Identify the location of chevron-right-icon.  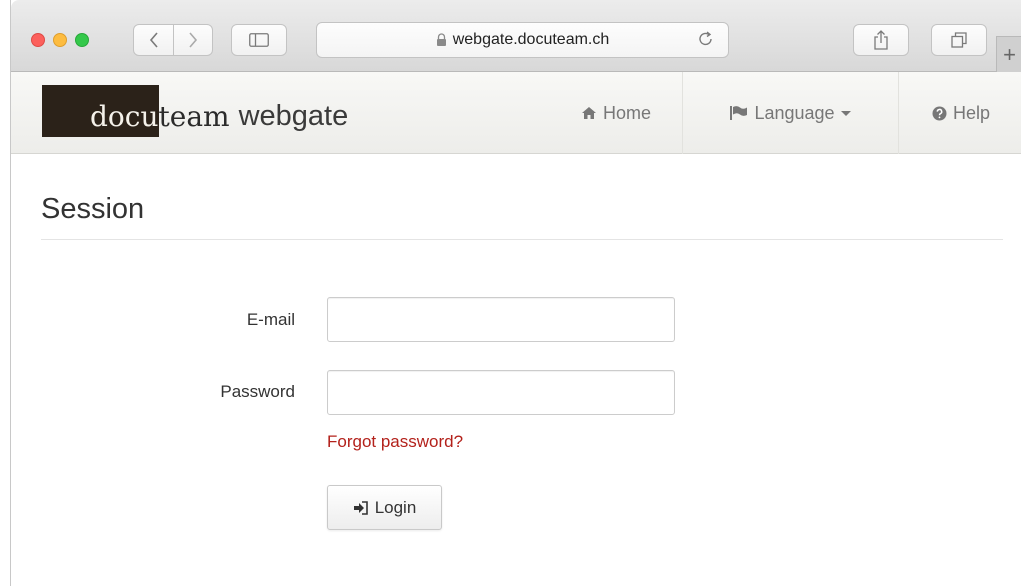
(193, 40).